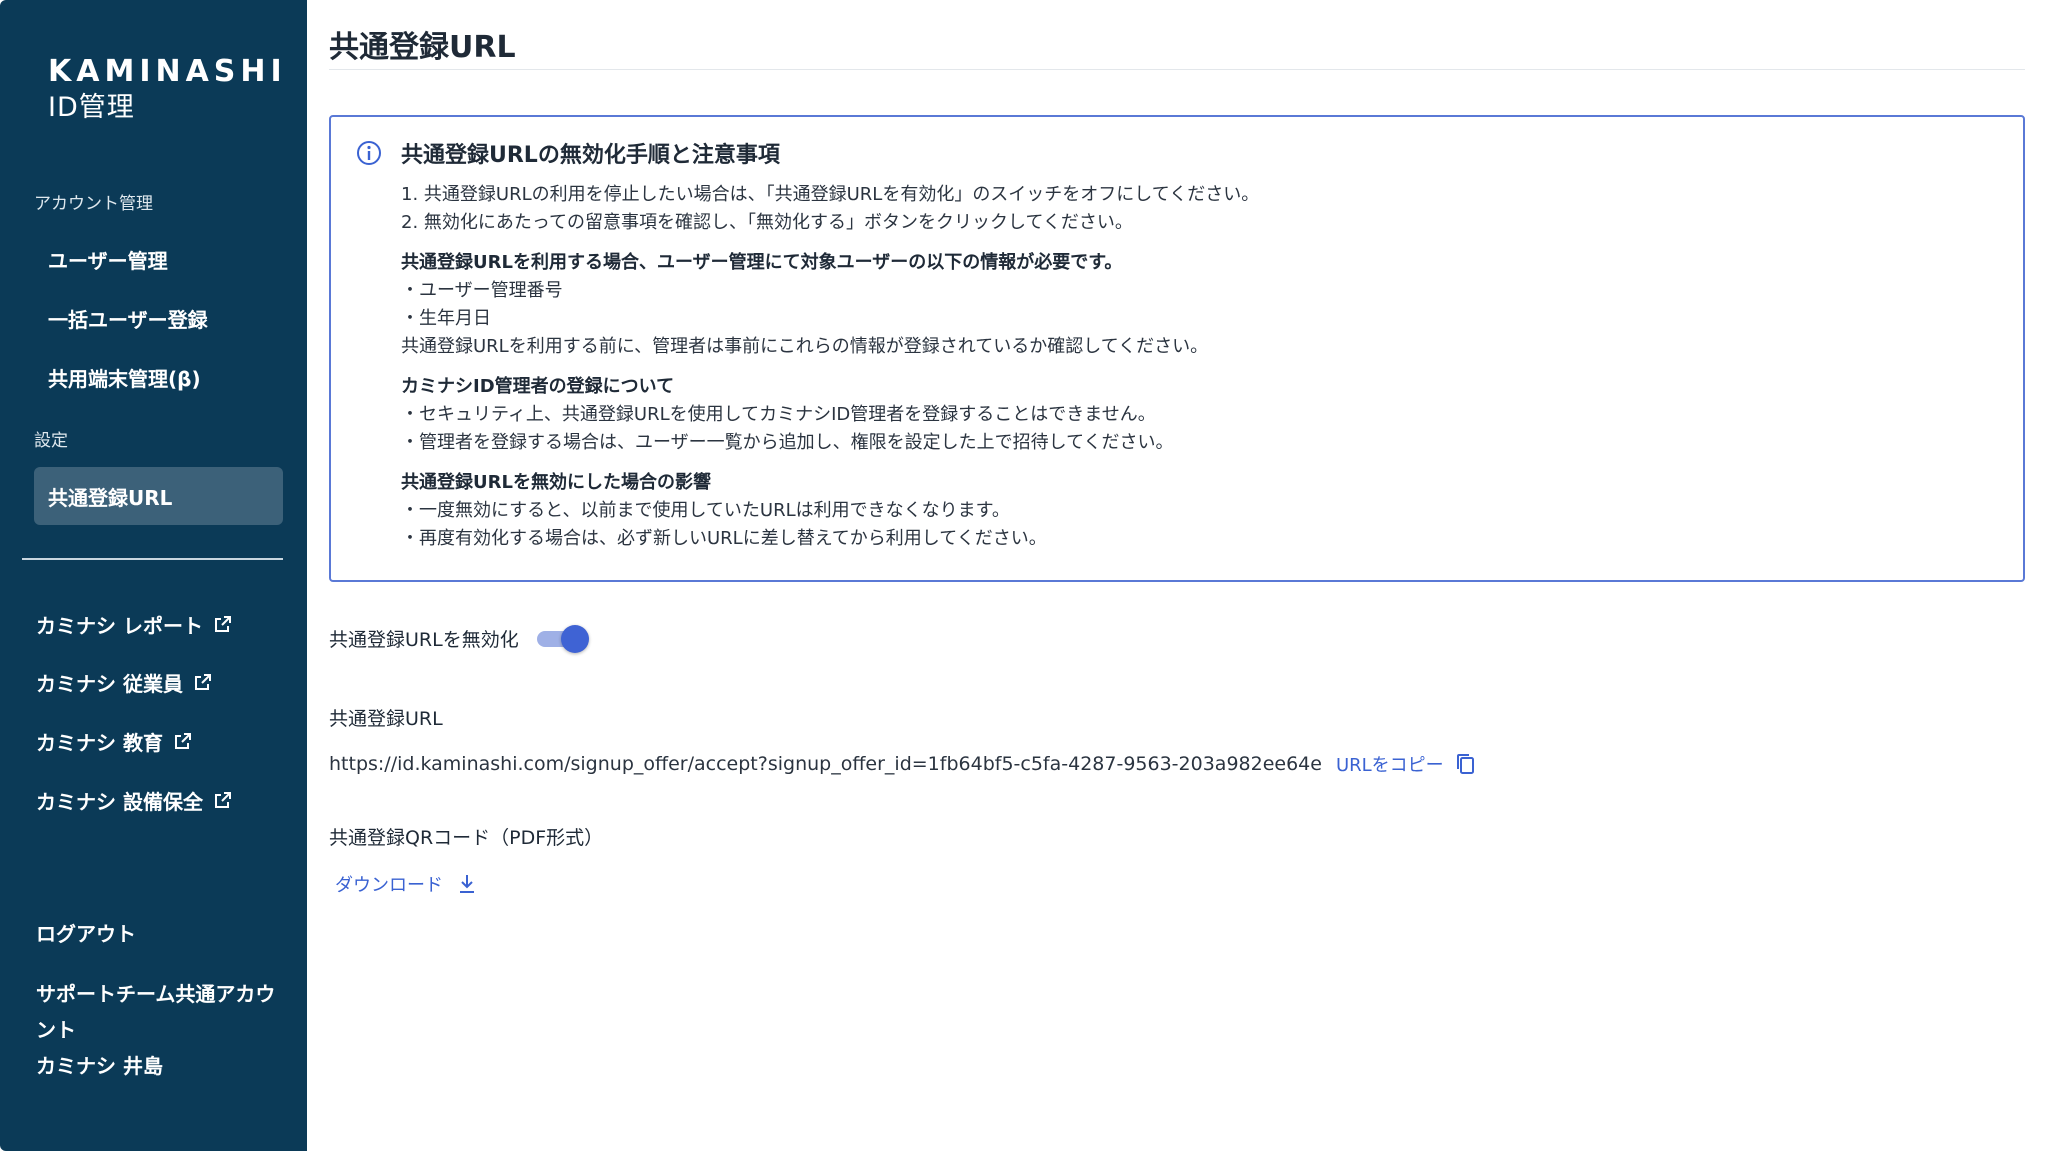 The height and width of the screenshot is (1151, 2048). What do you see at coordinates (705, 510) in the screenshot?
I see `notice-line: ・一度無効にすると、以前まで使用していたURLは利用できなくなります。` at bounding box center [705, 510].